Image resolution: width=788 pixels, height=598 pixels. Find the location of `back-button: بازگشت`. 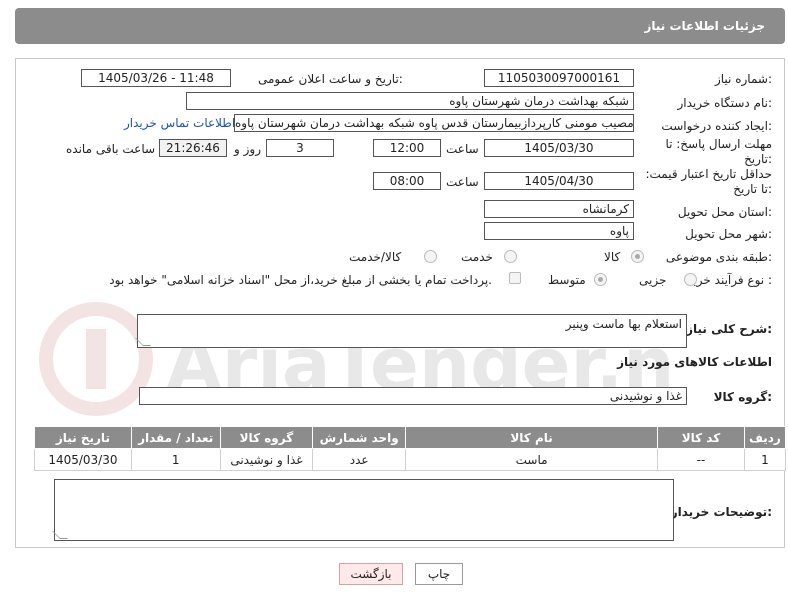

back-button: بازگشت is located at coordinates (371, 574).